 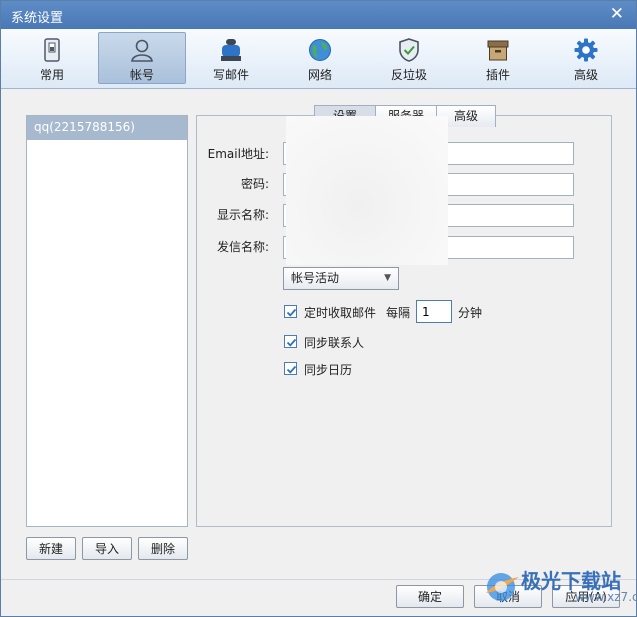 I want to click on sync-contacts-checkbox, so click(x=290, y=341).